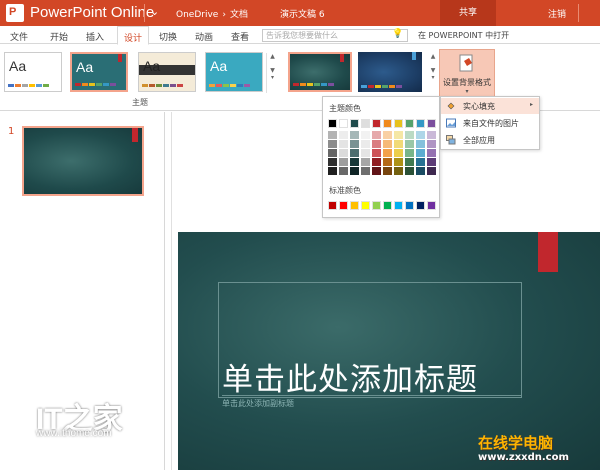 This screenshot has height=470, width=600. What do you see at coordinates (33, 72) in the screenshot?
I see `theme-office: Aa` at bounding box center [33, 72].